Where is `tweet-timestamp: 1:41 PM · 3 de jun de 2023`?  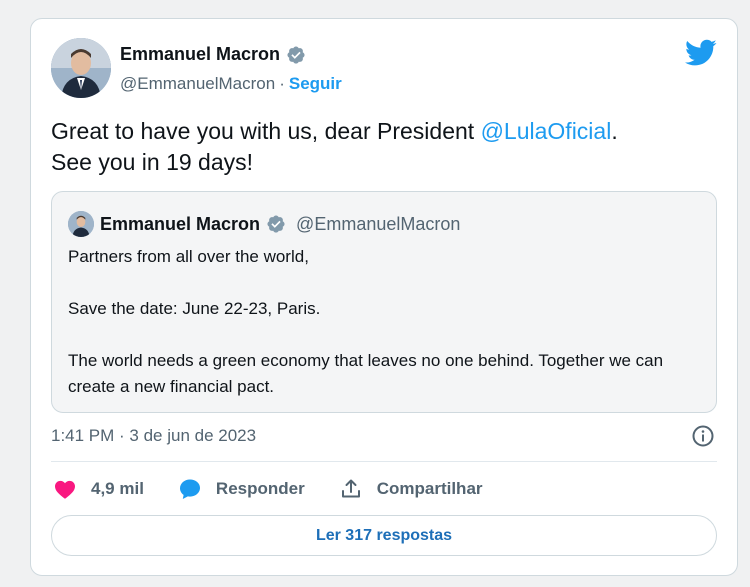
tweet-timestamp: 1:41 PM · 3 de jun de 2023 is located at coordinates (153, 436).